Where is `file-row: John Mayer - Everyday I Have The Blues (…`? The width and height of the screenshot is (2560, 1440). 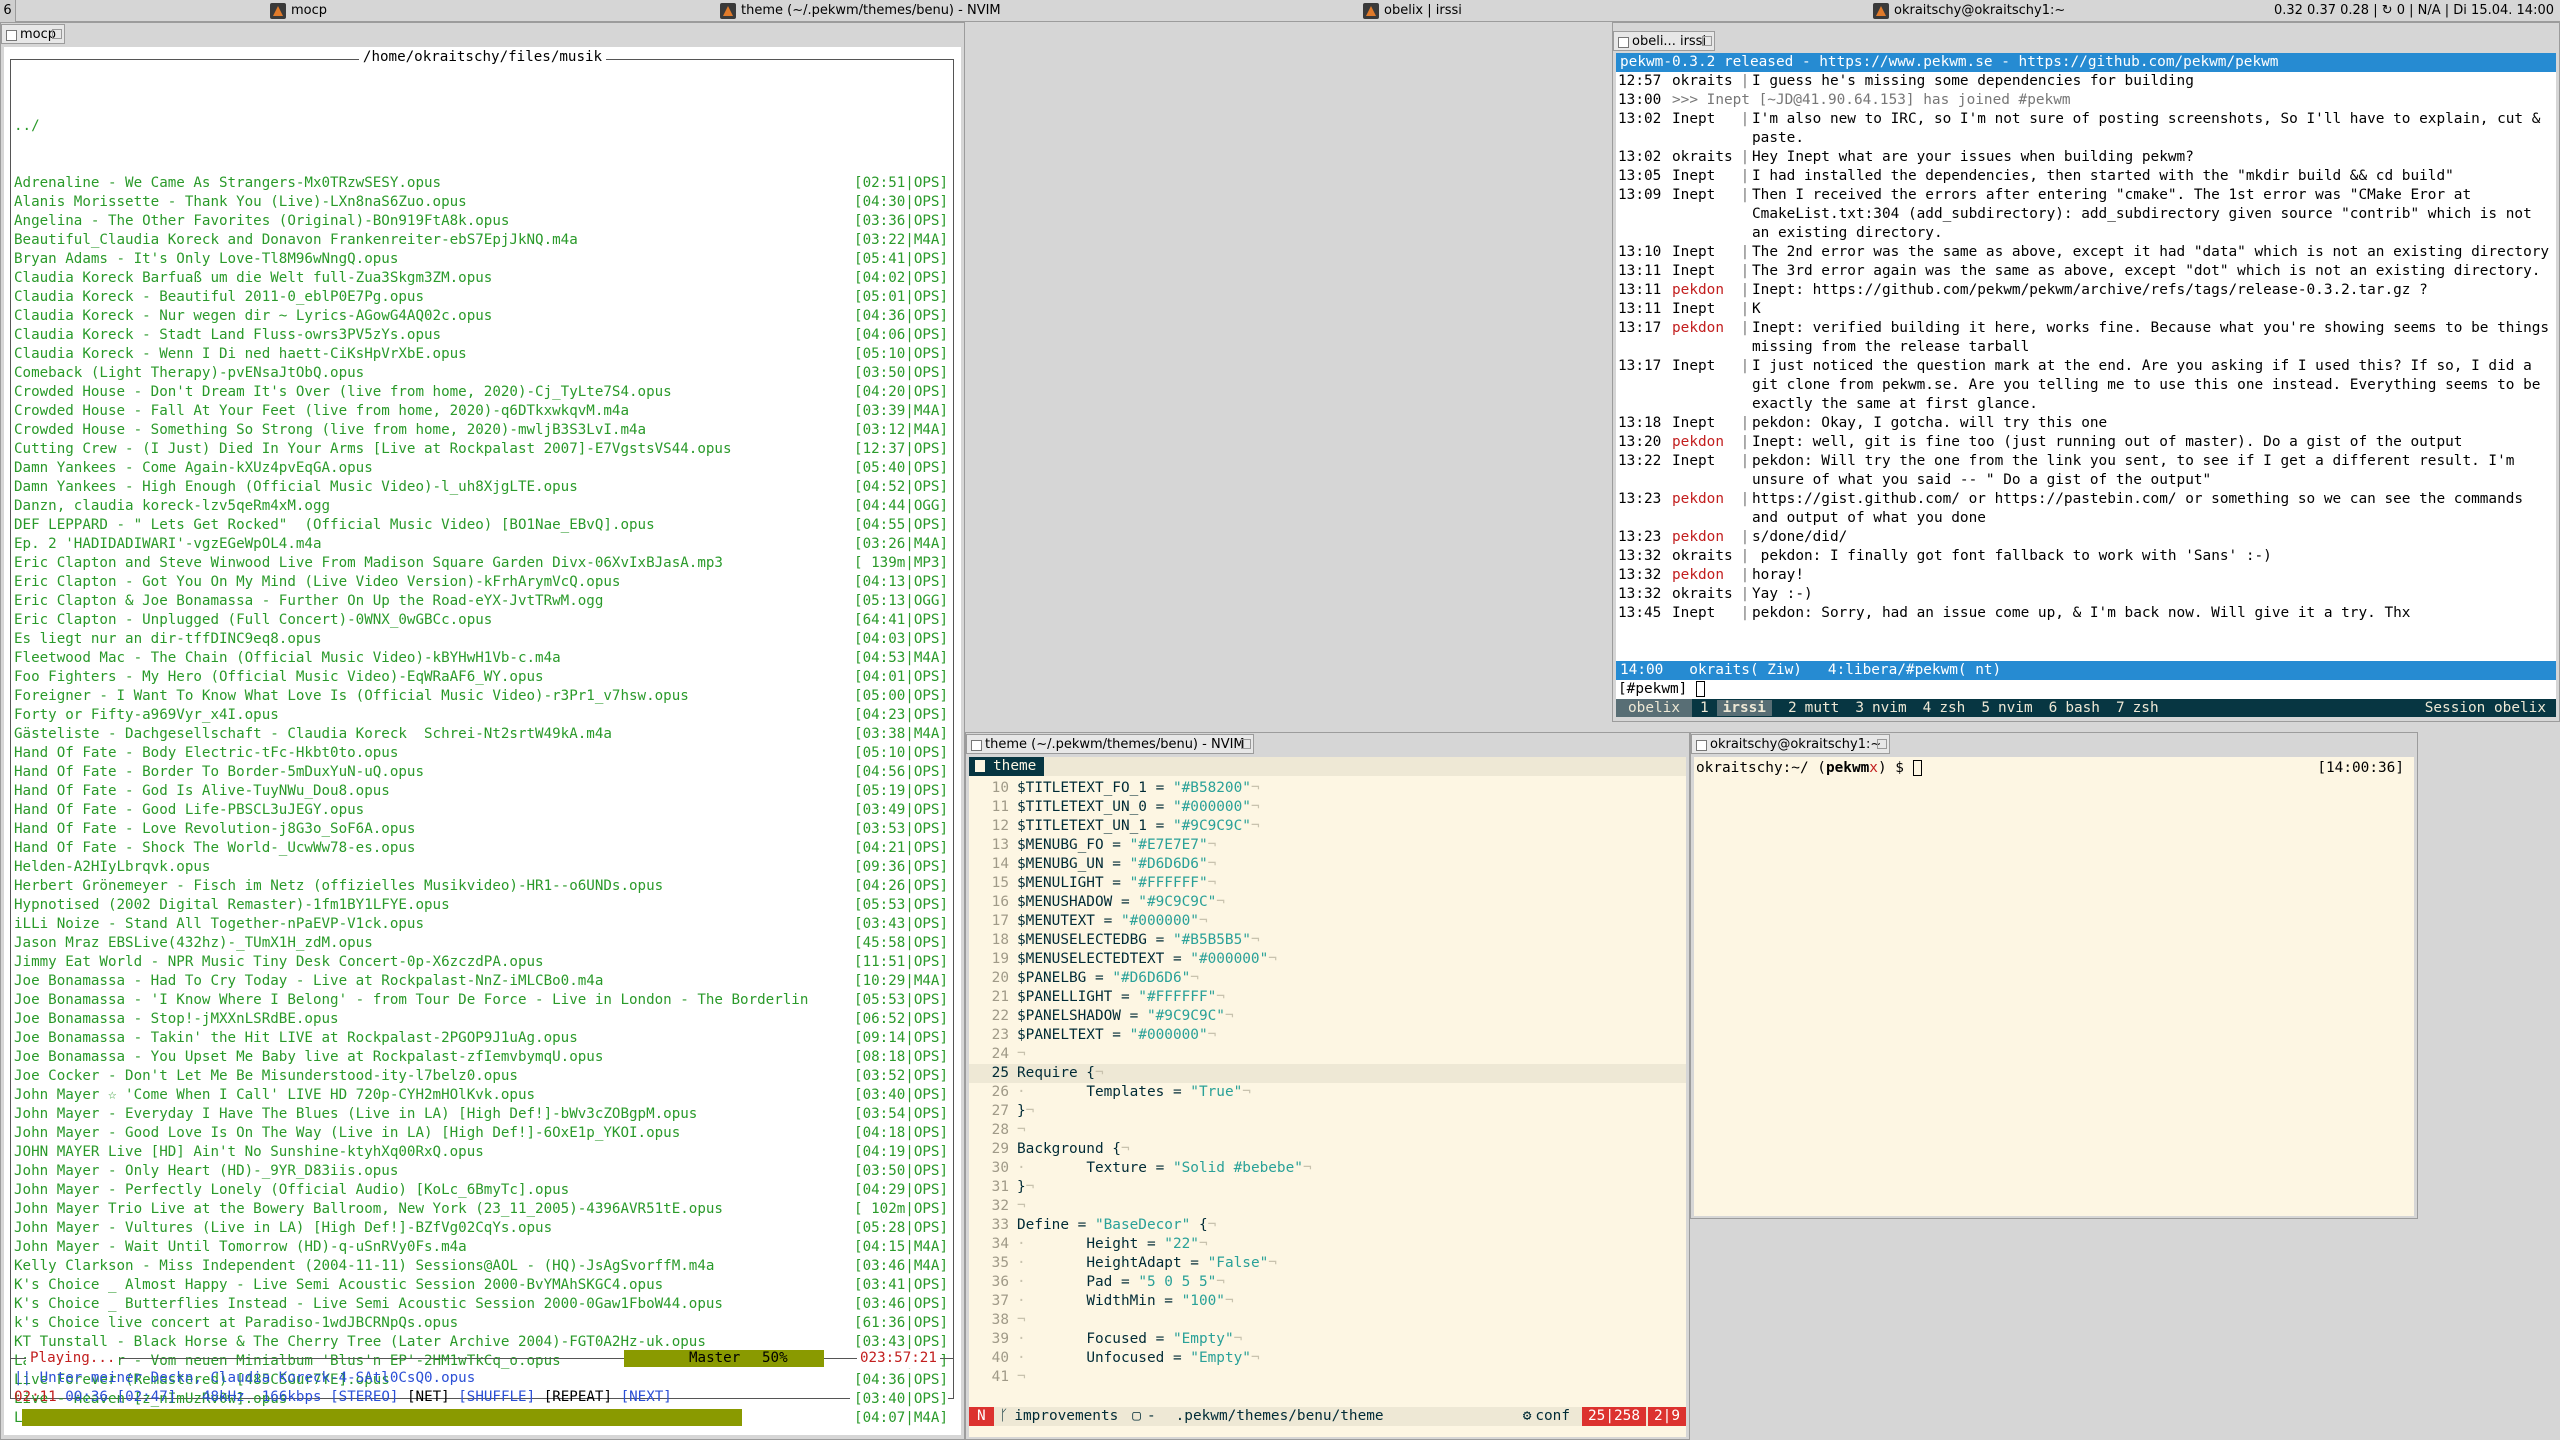 file-row: John Mayer - Everyday I Have The Blues (… is located at coordinates (483, 1114).